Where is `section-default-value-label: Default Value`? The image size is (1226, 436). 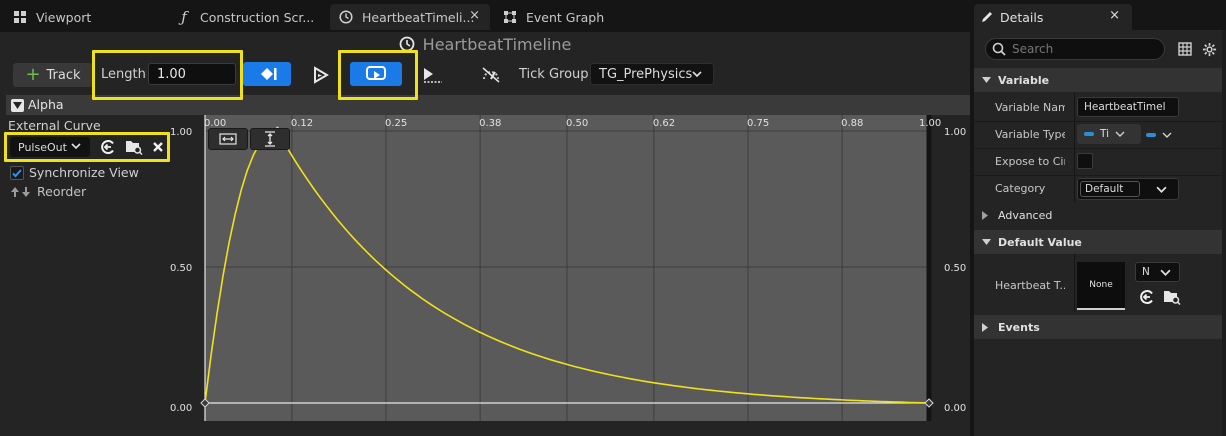
section-default-value-label: Default Value is located at coordinates (1040, 242).